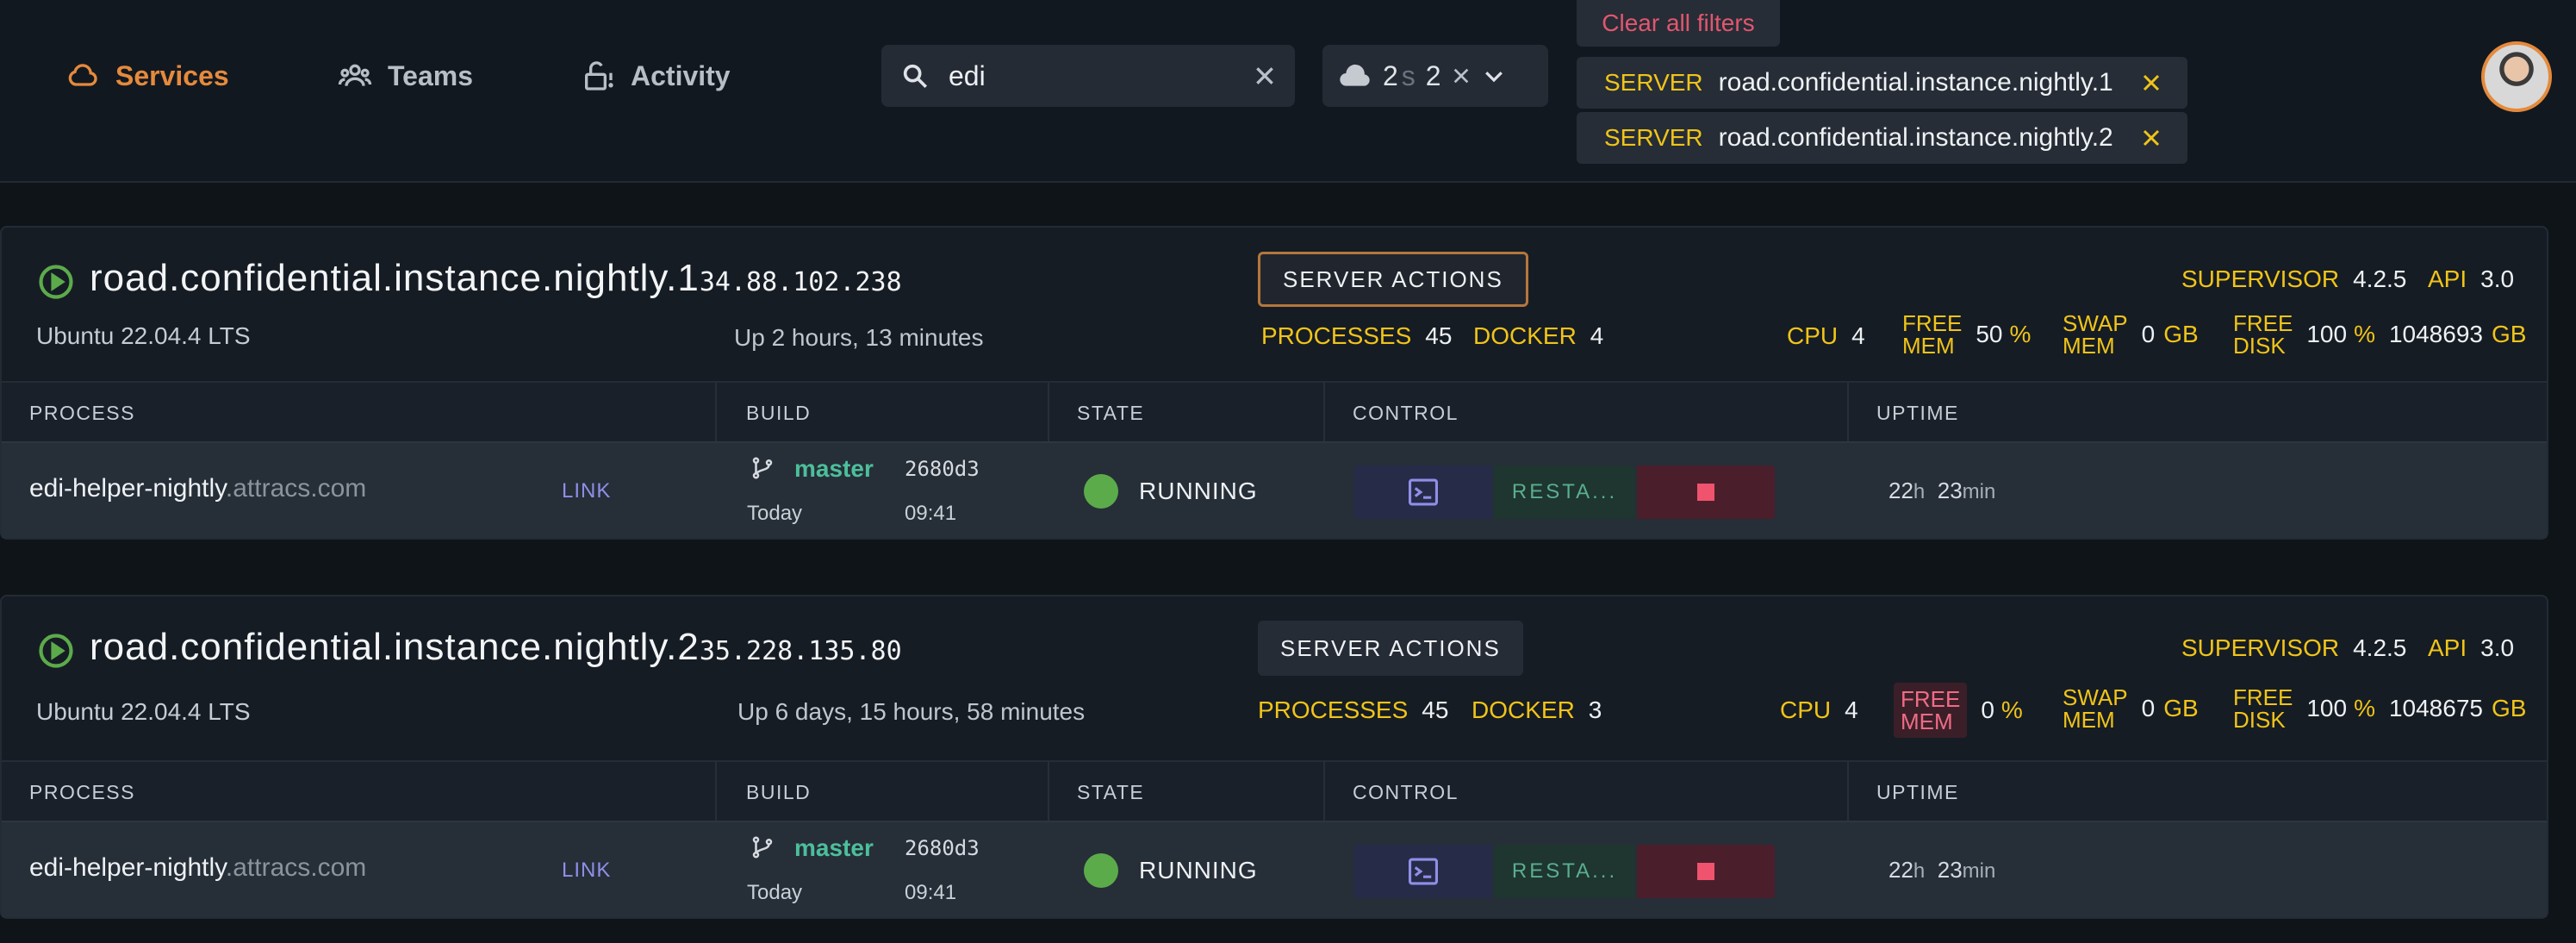 This screenshot has width=2576, height=943. Describe the element at coordinates (83, 75) in the screenshot. I see `cloud-icon` at that location.